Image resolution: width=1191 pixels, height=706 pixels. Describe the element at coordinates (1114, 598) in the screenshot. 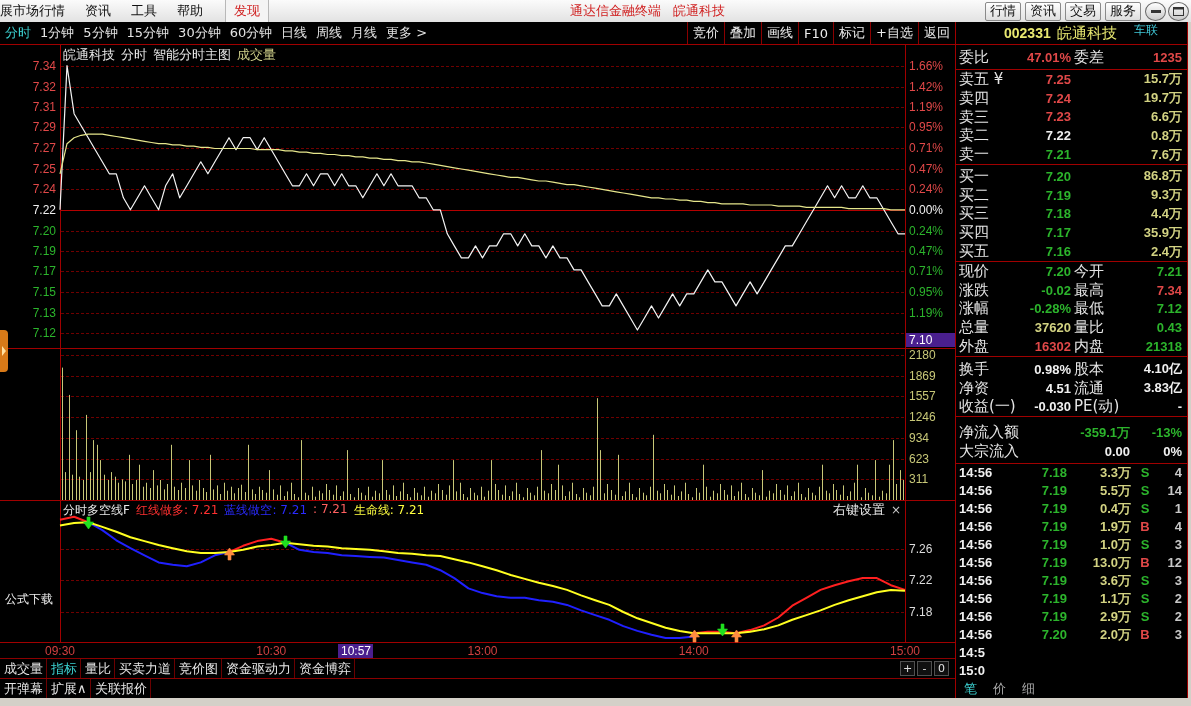

I see `trade-volume: 1.1万` at that location.